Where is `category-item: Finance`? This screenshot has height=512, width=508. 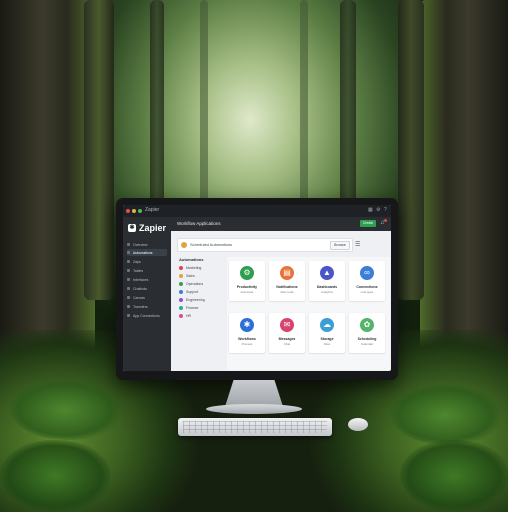 category-item: Finance is located at coordinates (188, 308).